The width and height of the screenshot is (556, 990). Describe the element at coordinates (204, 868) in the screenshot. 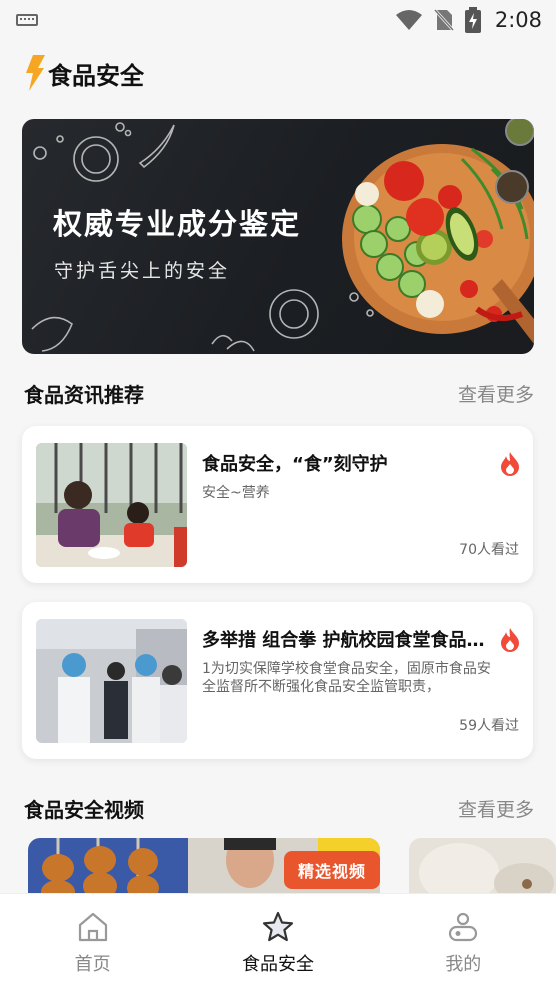

I see `video-card: 精选视频` at that location.